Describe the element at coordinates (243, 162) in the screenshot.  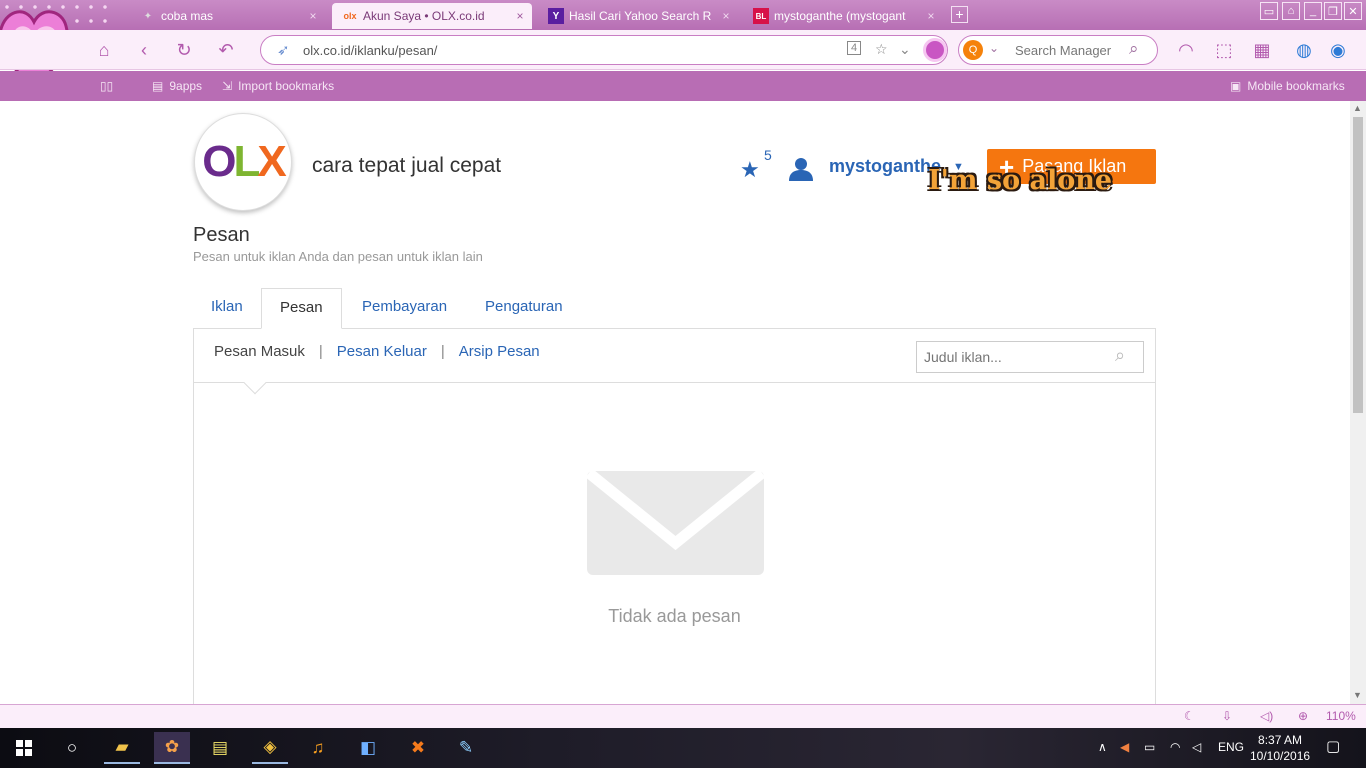
I see `olx-logo: OLX` at that location.